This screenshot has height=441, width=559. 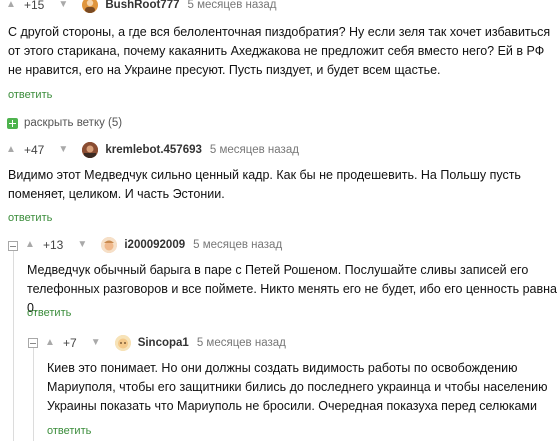 I want to click on expand-branch: раскрыть ветку (5), so click(x=64, y=123).